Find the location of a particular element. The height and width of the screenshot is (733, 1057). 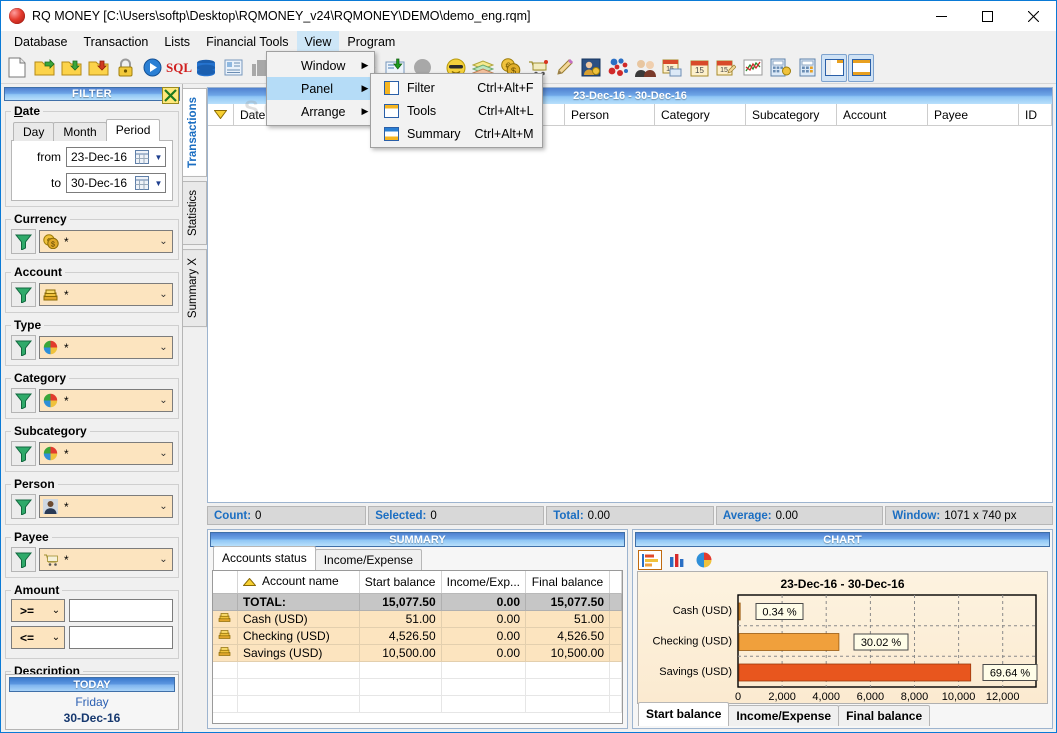

maximize-button is located at coordinates (987, 16).